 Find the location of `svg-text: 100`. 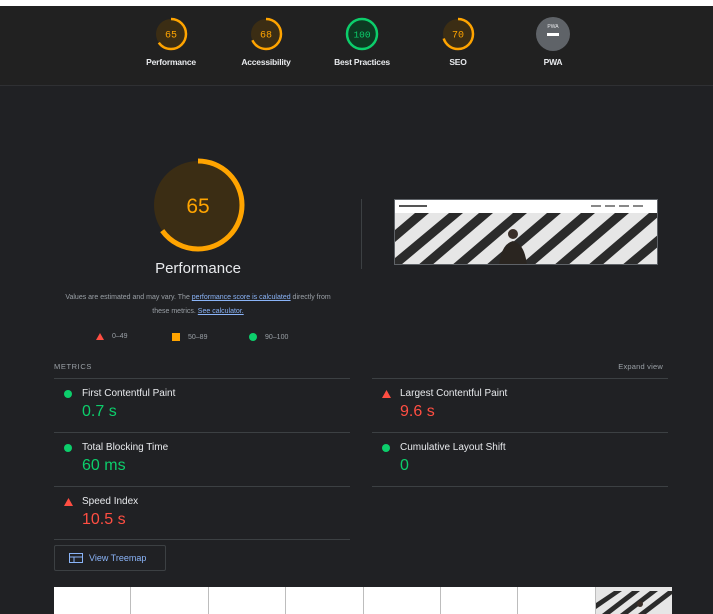

svg-text: 100 is located at coordinates (361, 35).